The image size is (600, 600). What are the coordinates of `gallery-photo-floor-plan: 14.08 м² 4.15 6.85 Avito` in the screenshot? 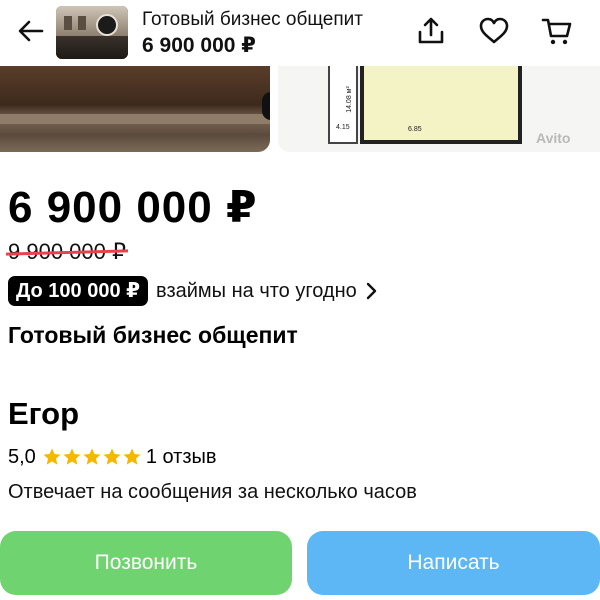 It's located at (439, 109).